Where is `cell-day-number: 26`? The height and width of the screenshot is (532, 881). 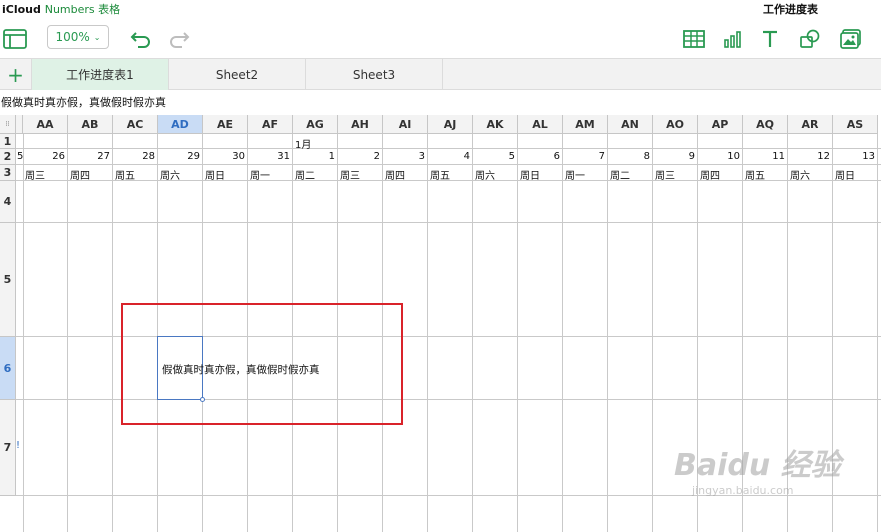 cell-day-number: 26 is located at coordinates (58, 156).